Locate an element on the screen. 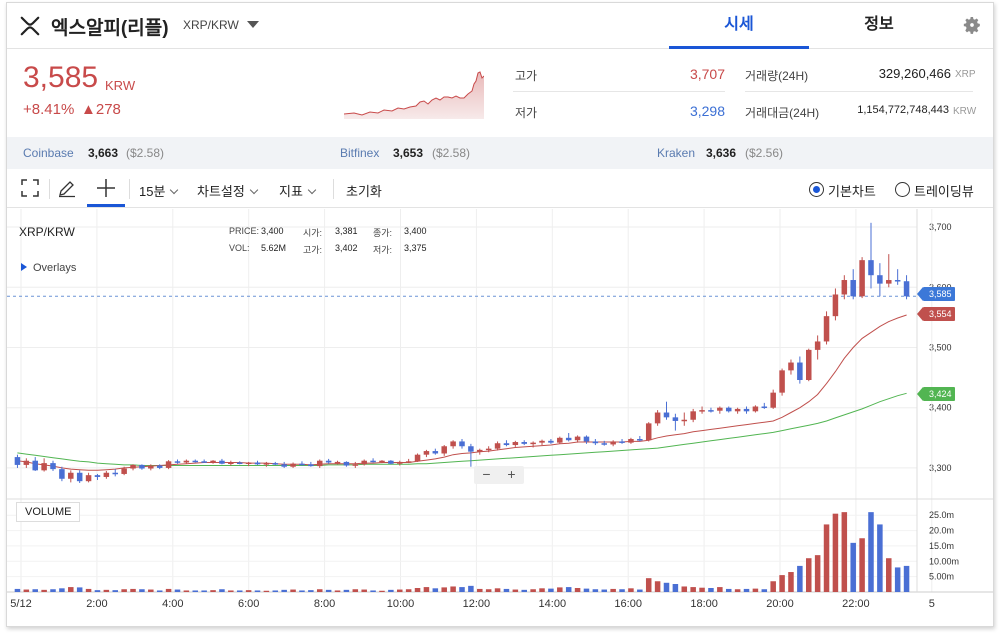 The height and width of the screenshot is (633, 999). tradingview-radio is located at coordinates (902, 189).